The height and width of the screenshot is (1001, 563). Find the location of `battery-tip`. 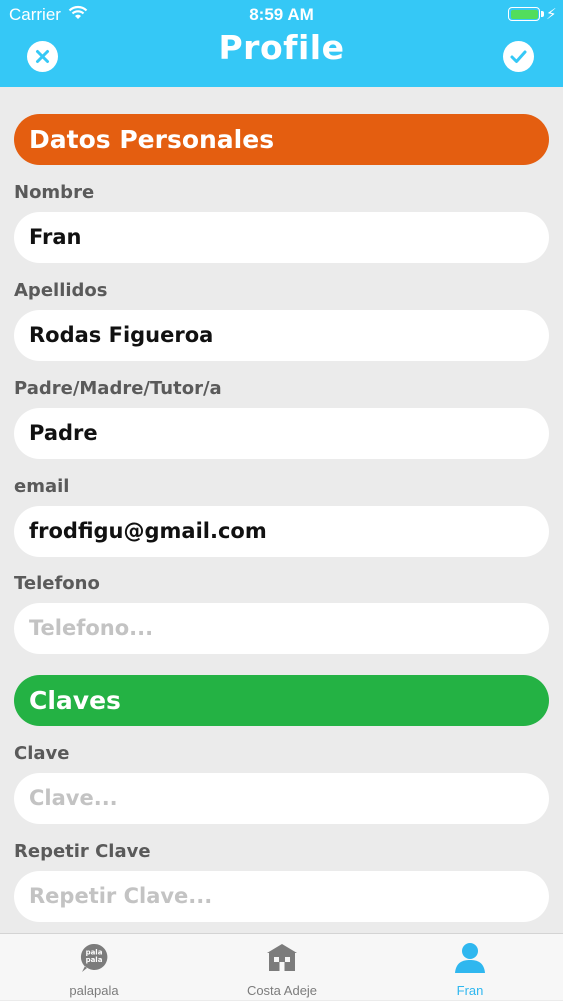

battery-tip is located at coordinates (542, 14).